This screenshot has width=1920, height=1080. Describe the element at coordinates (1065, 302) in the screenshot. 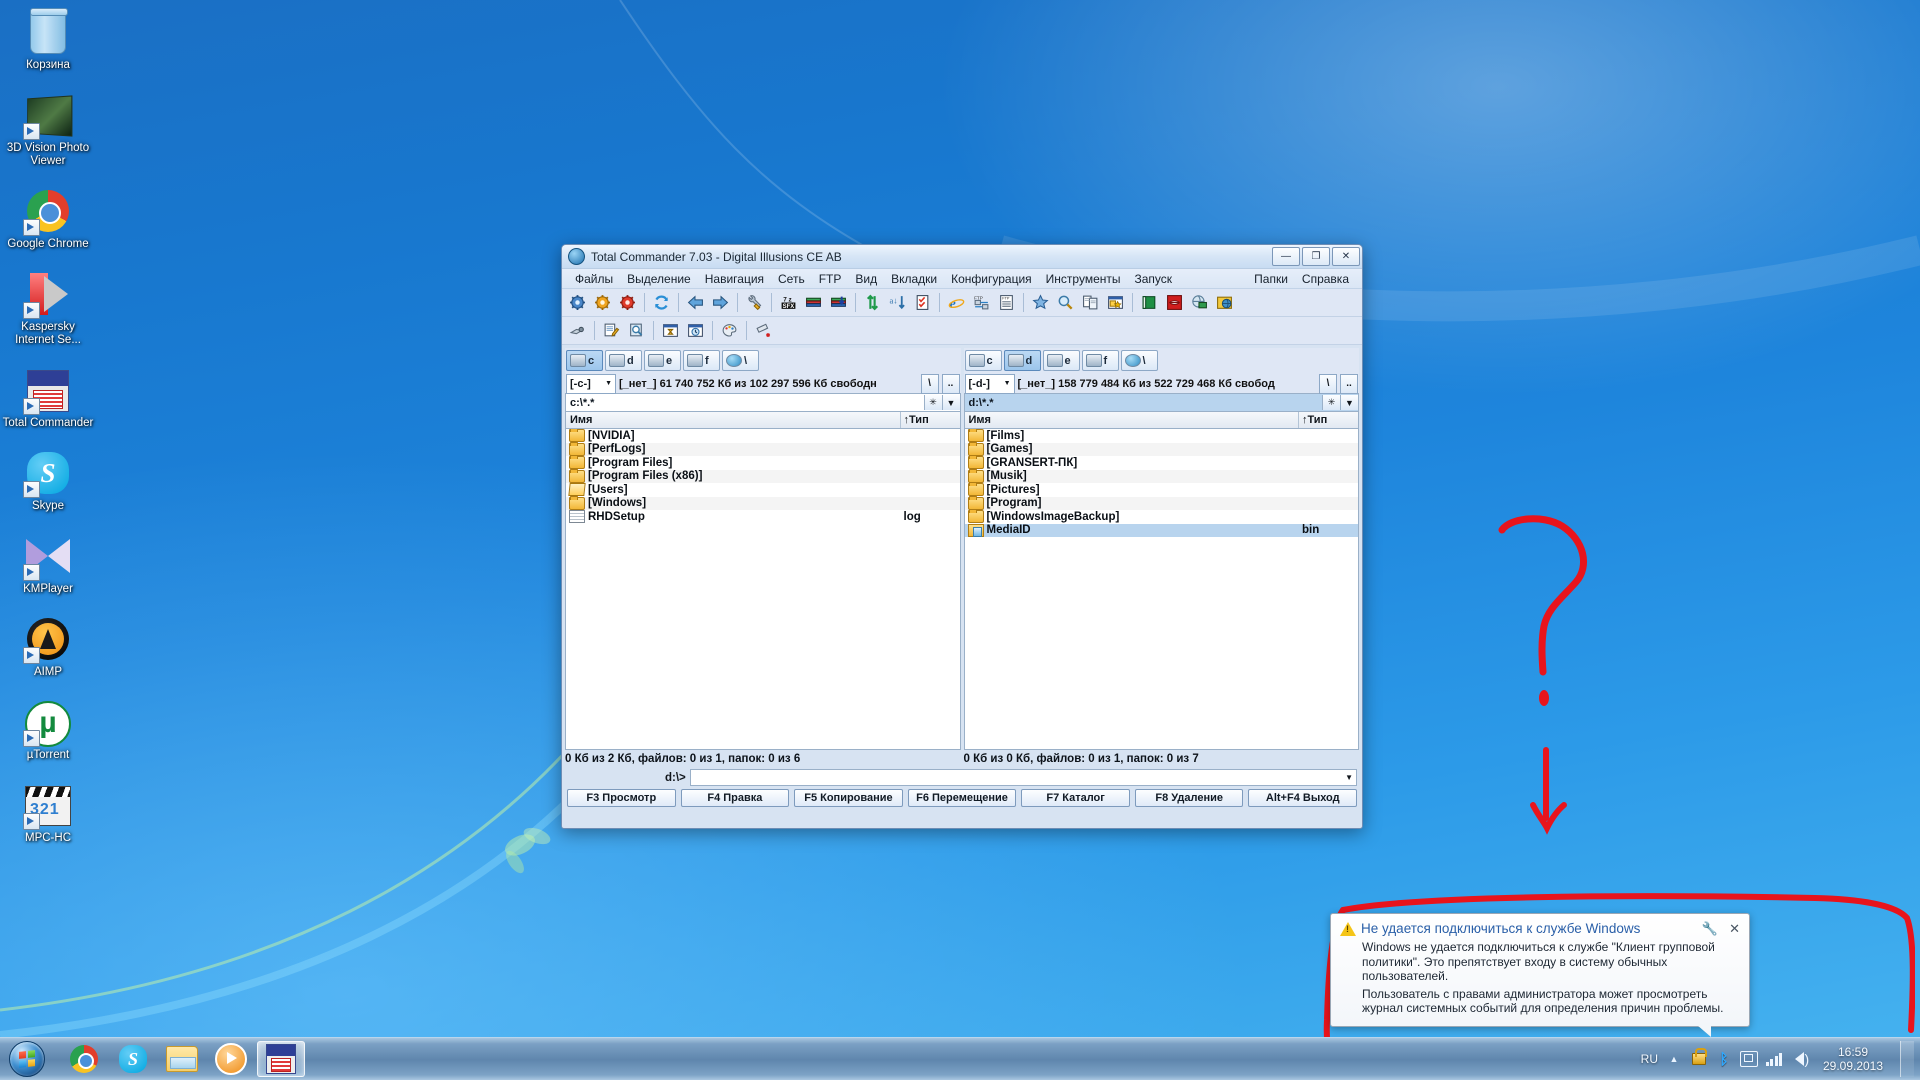

I see `search-icon` at that location.